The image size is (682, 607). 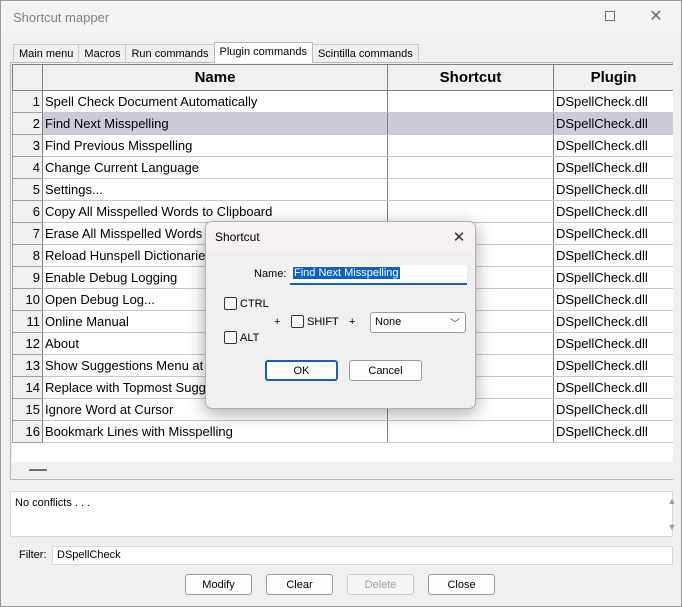 I want to click on close-button: Close, so click(x=461, y=584).